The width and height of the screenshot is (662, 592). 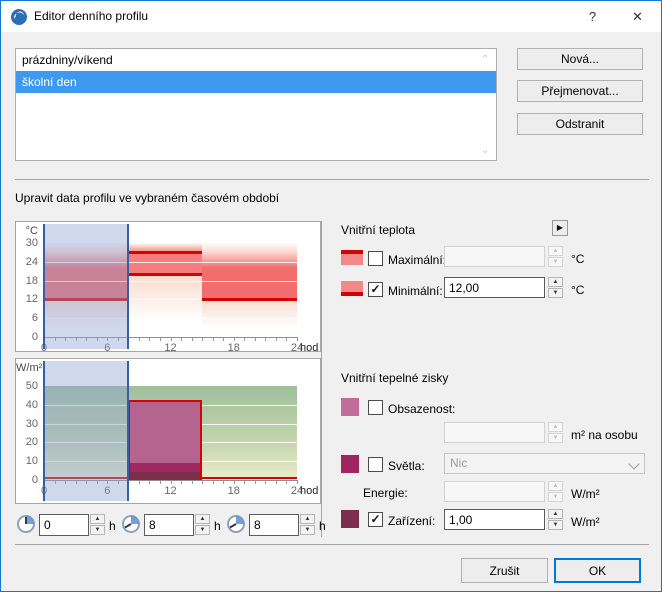 What do you see at coordinates (637, 16) in the screenshot?
I see `close-button: ✕` at bounding box center [637, 16].